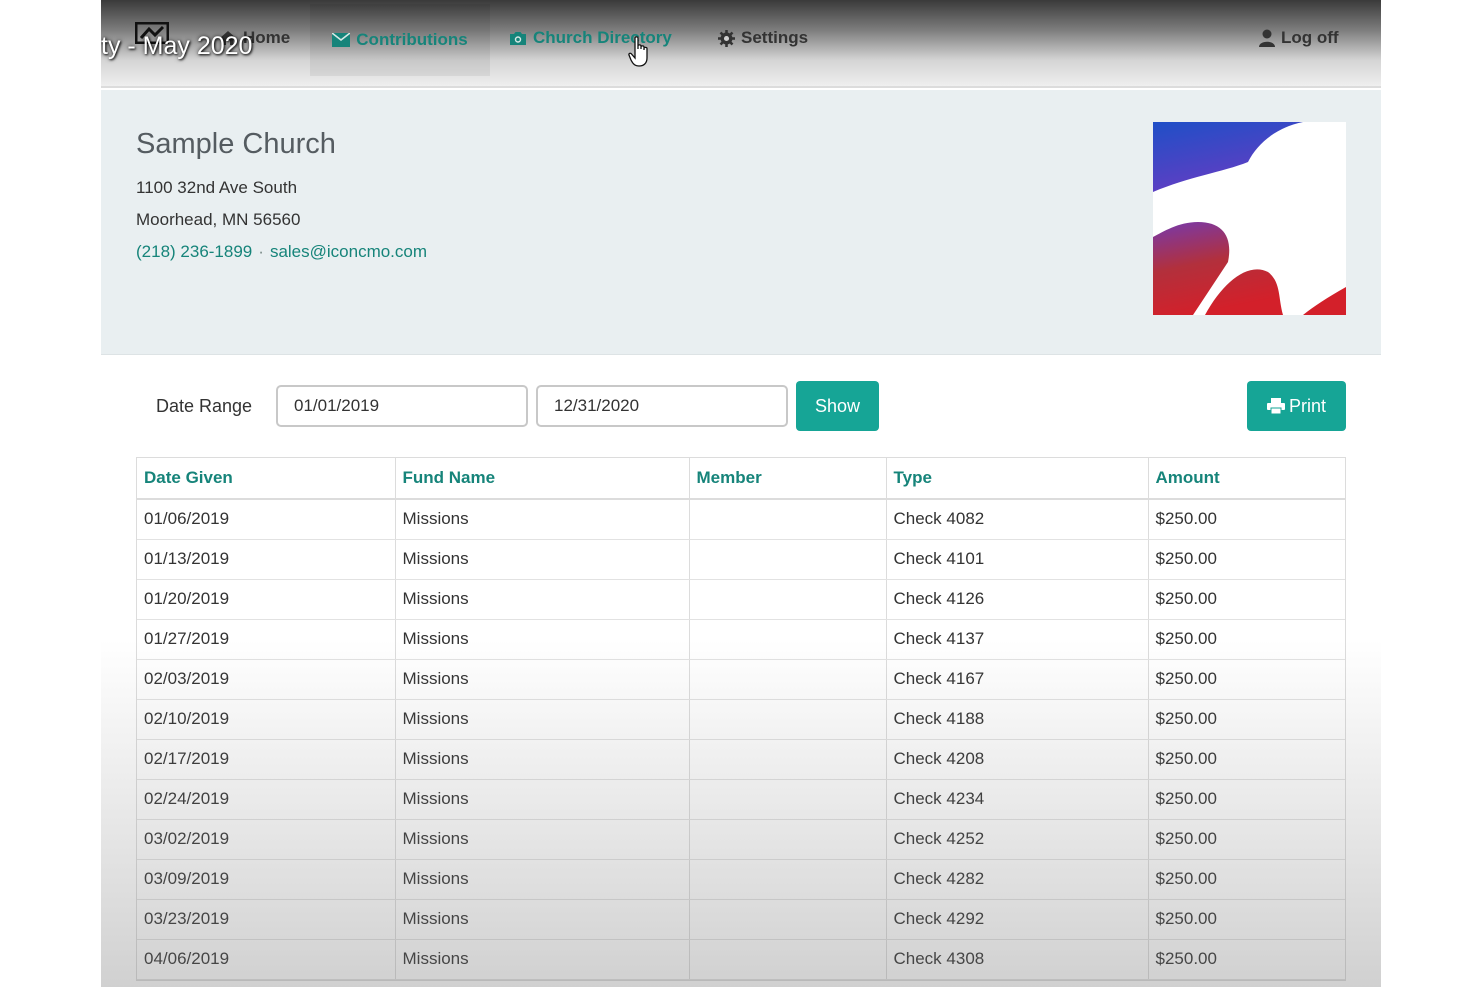  What do you see at coordinates (1249, 218) in the screenshot?
I see `church-logo` at bounding box center [1249, 218].